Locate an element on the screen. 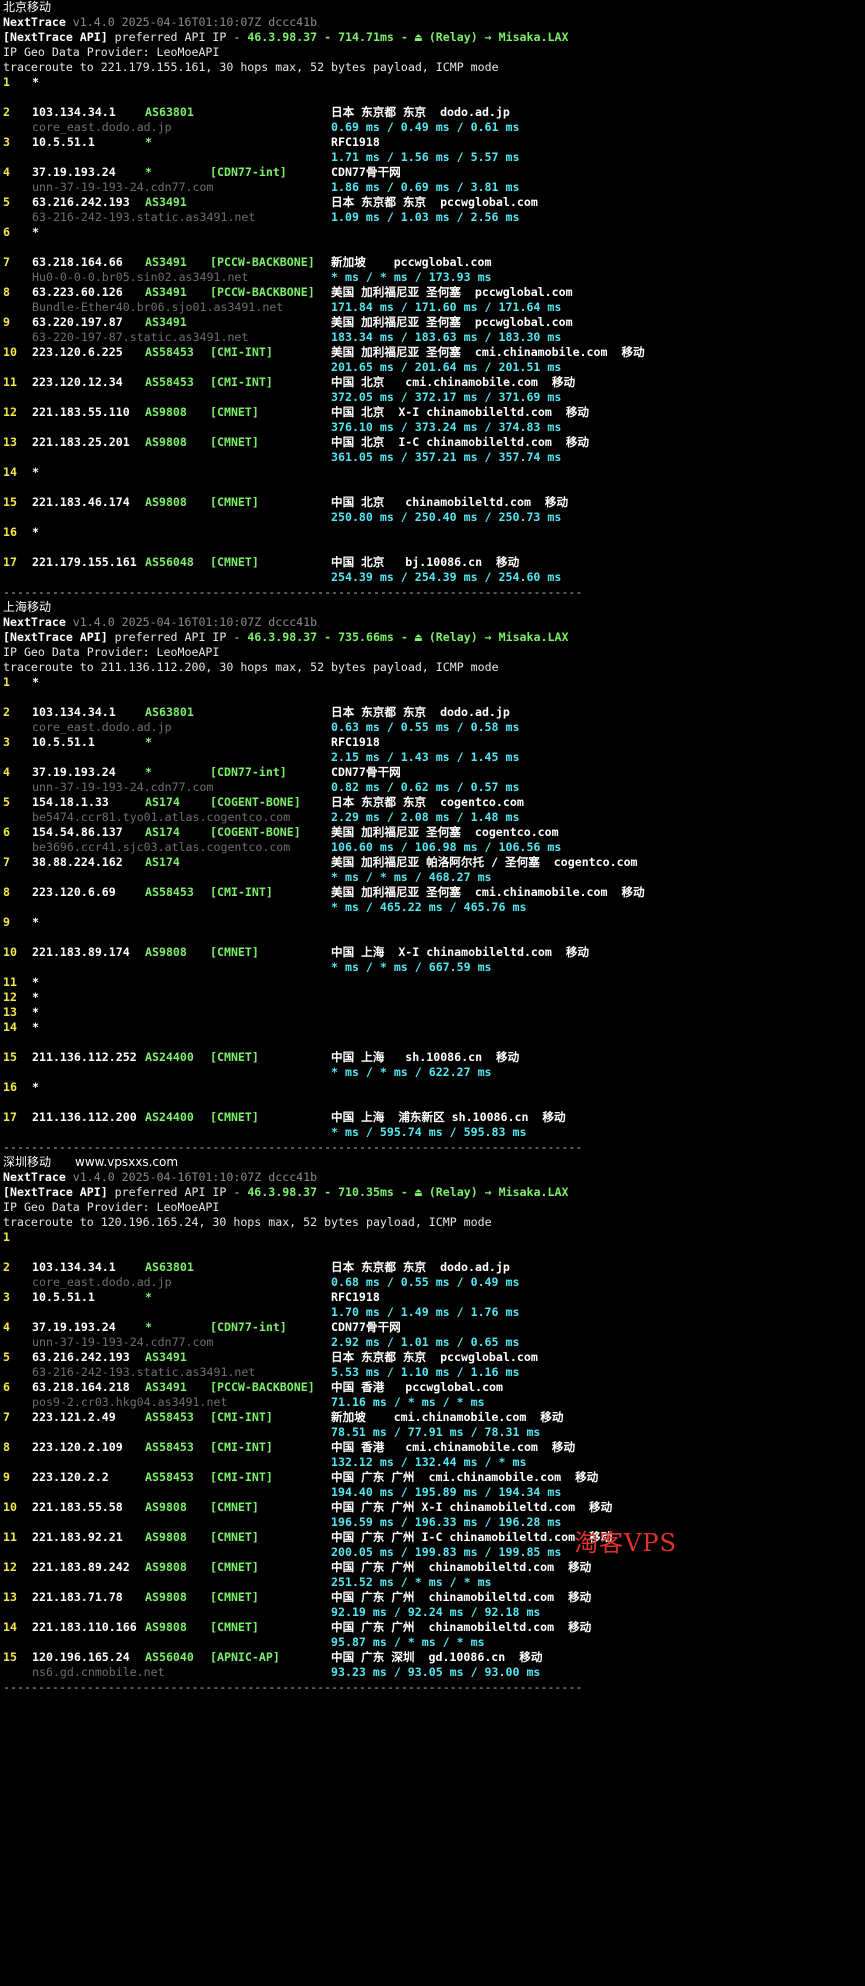  hop-geo: 日本 东京都 东京 pccwglobal.com is located at coordinates (434, 202).